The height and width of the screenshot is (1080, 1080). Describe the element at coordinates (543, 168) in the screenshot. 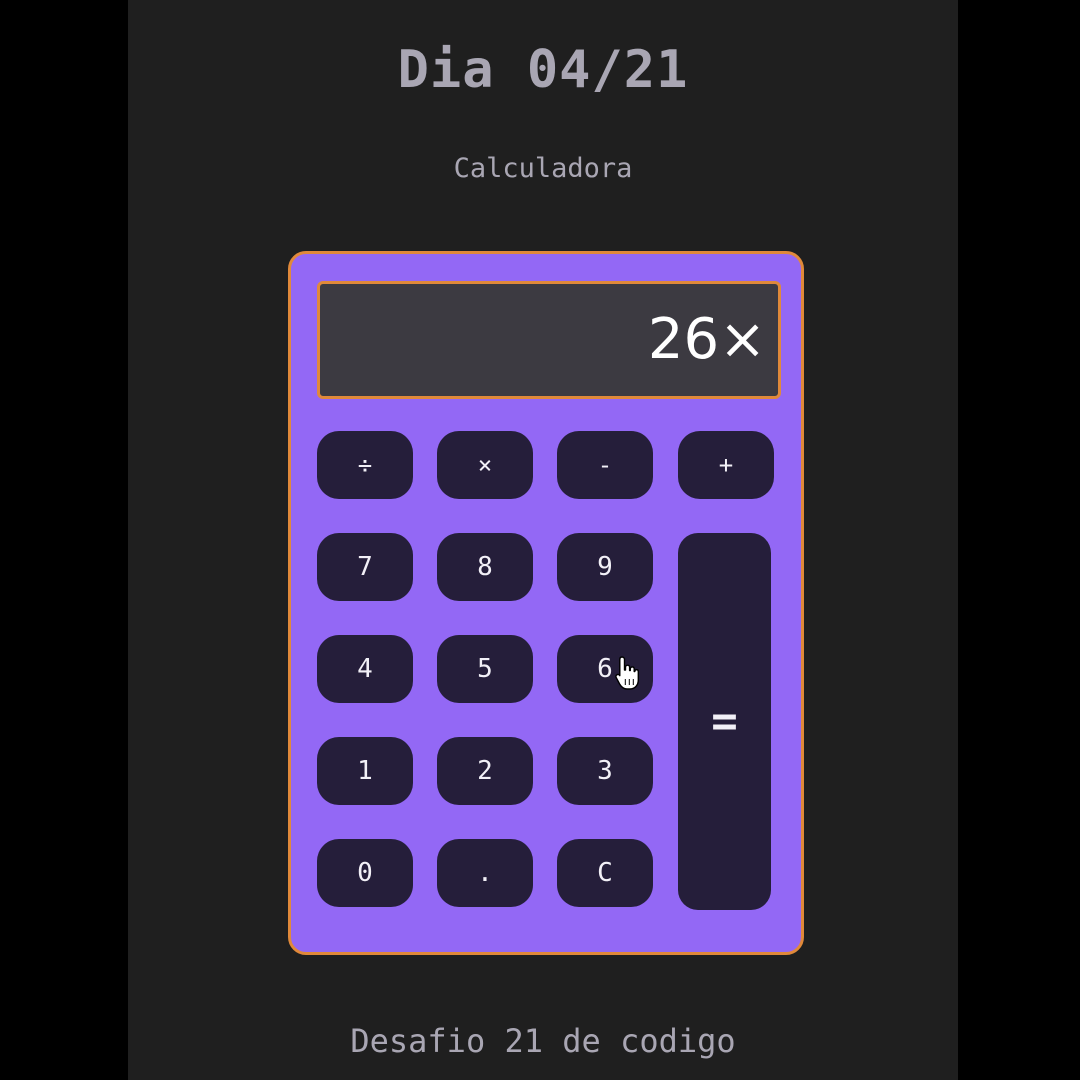

I see `page-subtitle: Calculadora` at that location.